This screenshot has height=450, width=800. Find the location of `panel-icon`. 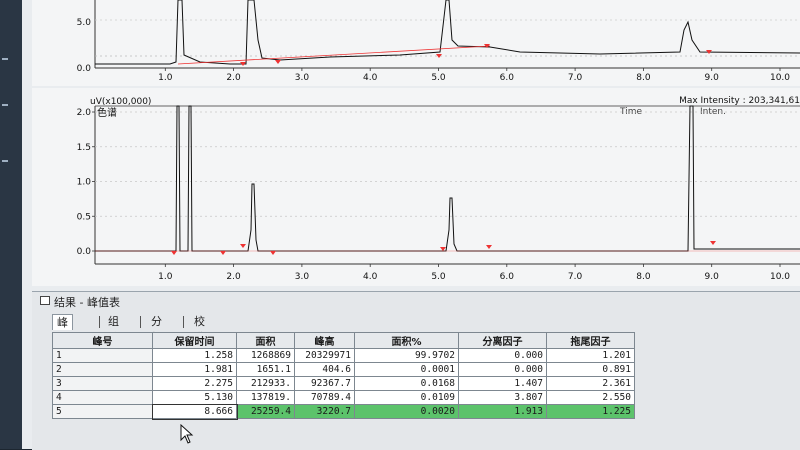

panel-icon is located at coordinates (45, 300).